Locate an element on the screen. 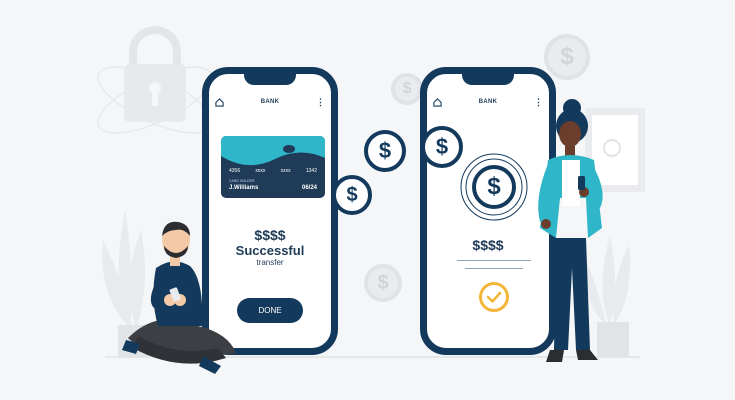 Image resolution: width=735 pixels, height=400 pixels. padlock-icon is located at coordinates (155, 80).